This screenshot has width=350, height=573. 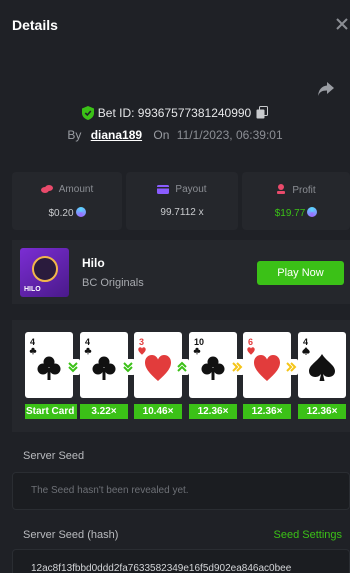 I want to click on playing-card: 4, so click(x=322, y=365).